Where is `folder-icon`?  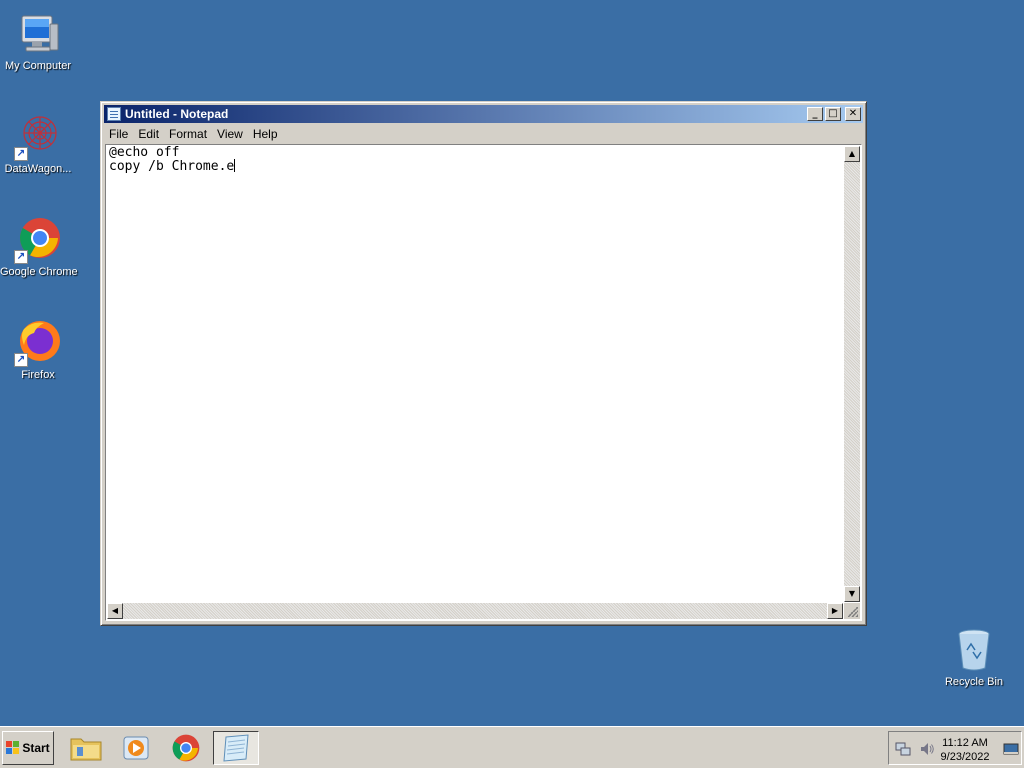 folder-icon is located at coordinates (86, 749).